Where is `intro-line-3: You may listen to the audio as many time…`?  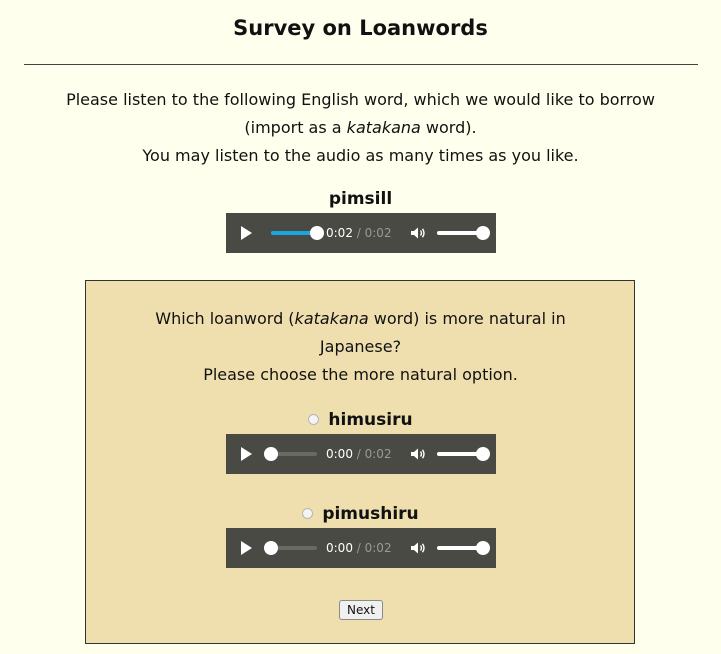 intro-line-3: You may listen to the audio as many time… is located at coordinates (360, 155).